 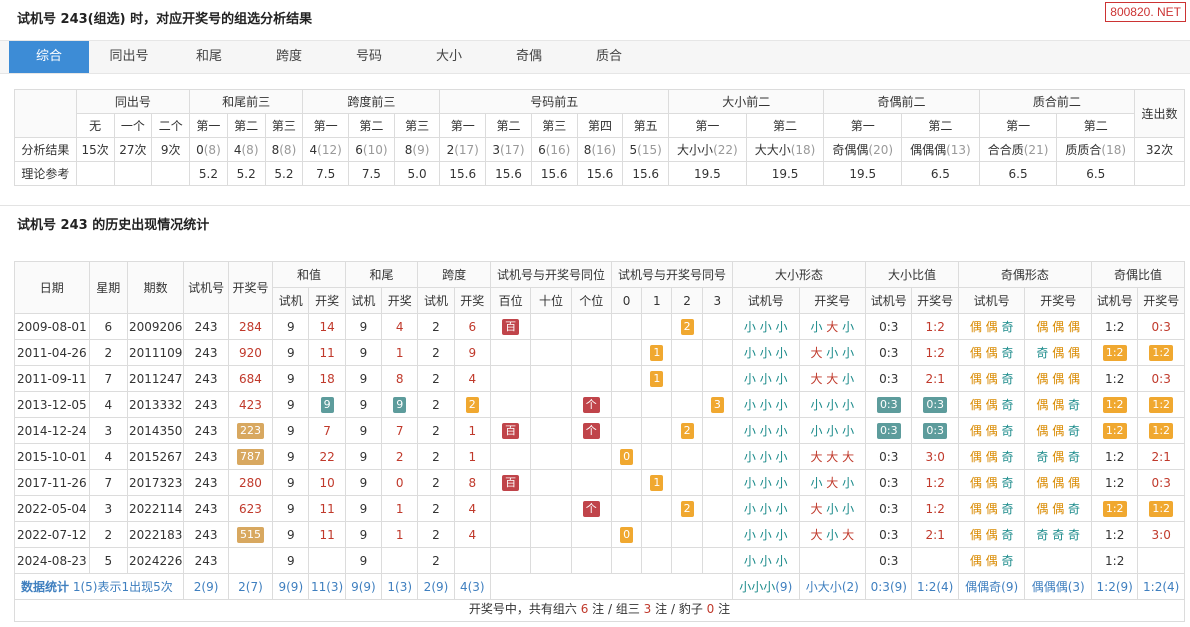 What do you see at coordinates (991, 378) in the screenshot?
I see `parity-pattern-test-cell: 偶 偶 奇` at bounding box center [991, 378].